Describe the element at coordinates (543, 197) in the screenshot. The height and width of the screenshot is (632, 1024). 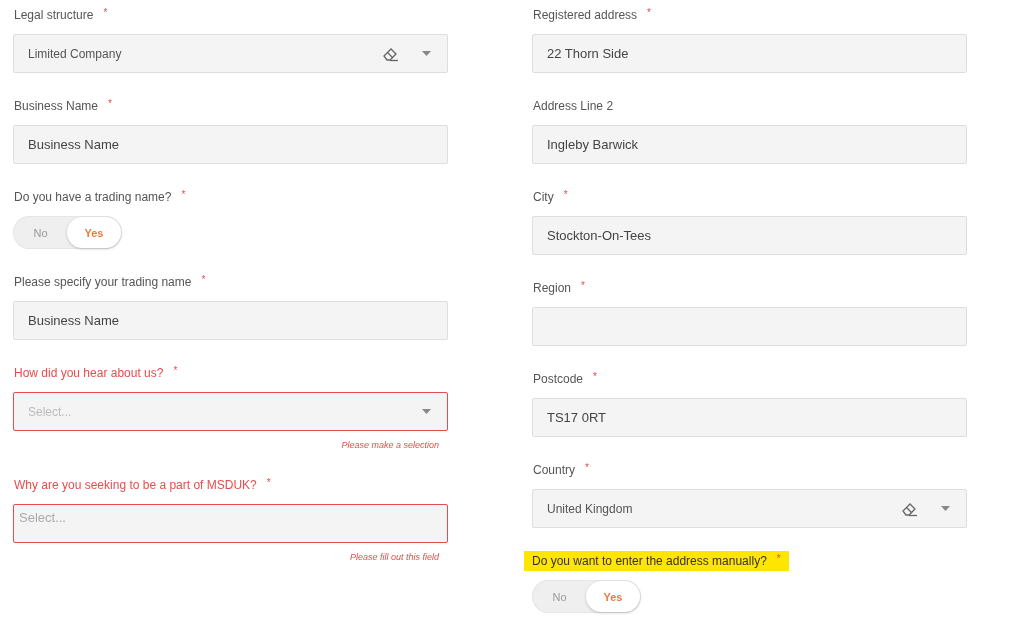
I see `field-label: City` at that location.